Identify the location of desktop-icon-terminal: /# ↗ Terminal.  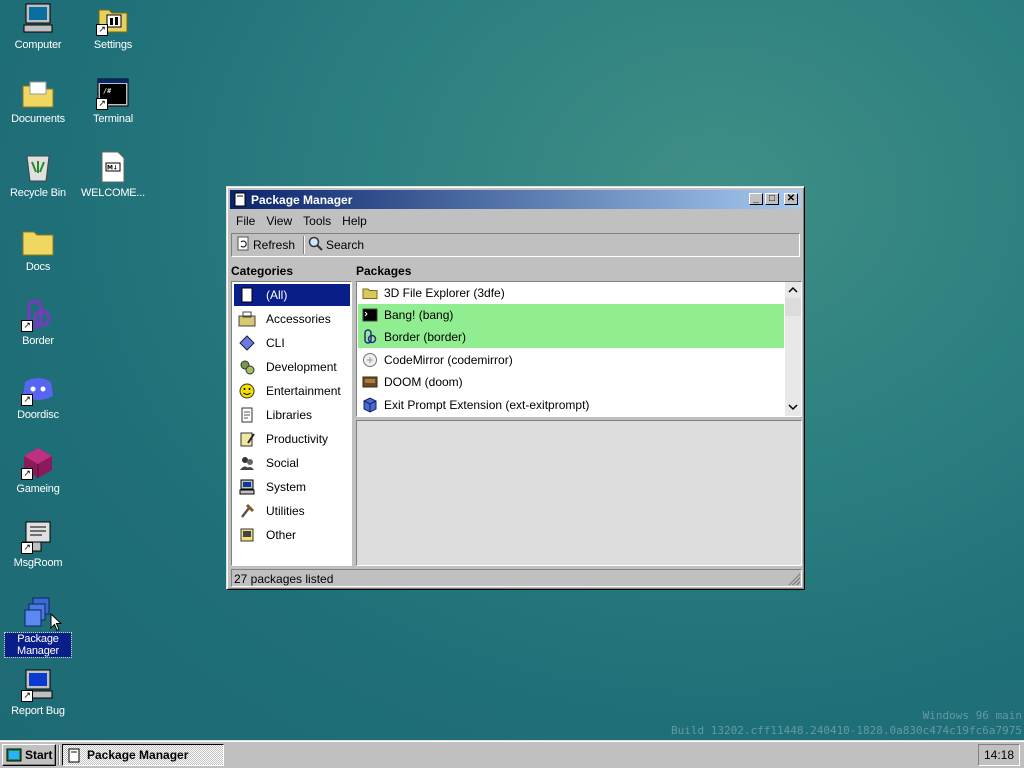
(113, 100).